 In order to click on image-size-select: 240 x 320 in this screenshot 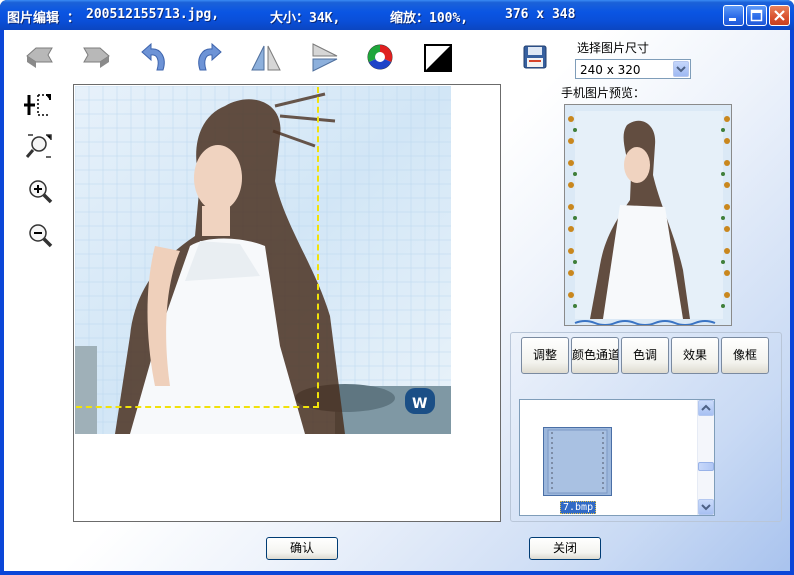, I will do `click(633, 69)`.